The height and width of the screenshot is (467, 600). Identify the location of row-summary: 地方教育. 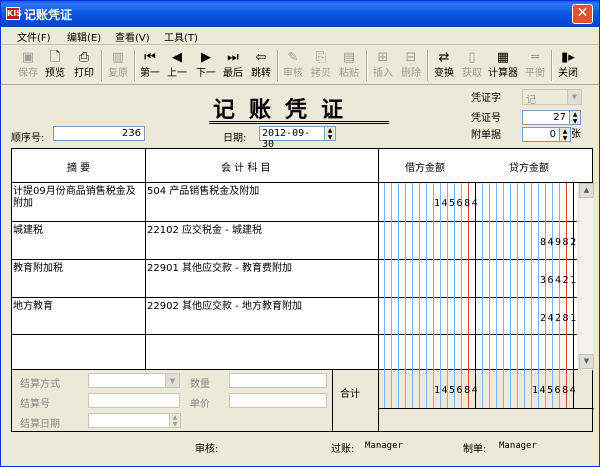
(33, 307).